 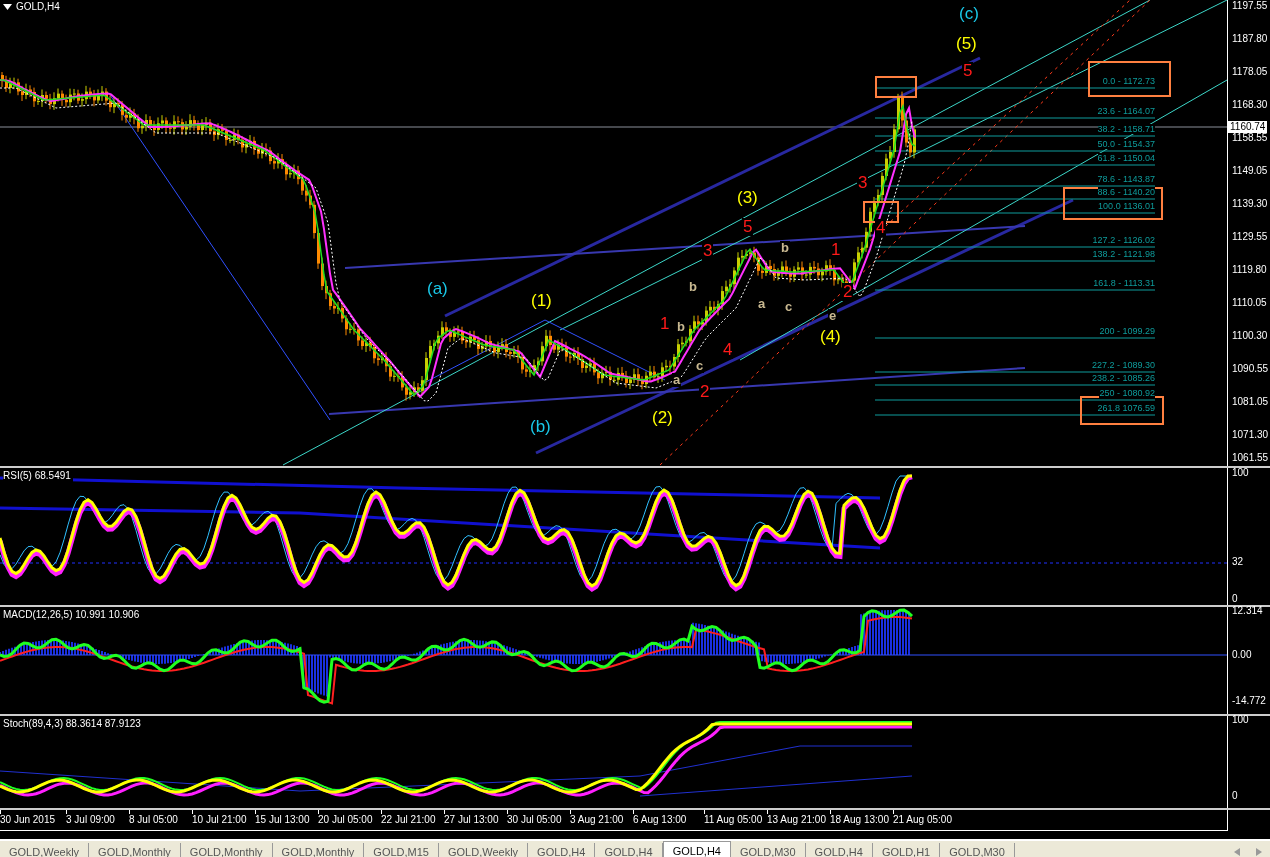 I want to click on price-axis-label: 1149.05, so click(x=1250, y=171).